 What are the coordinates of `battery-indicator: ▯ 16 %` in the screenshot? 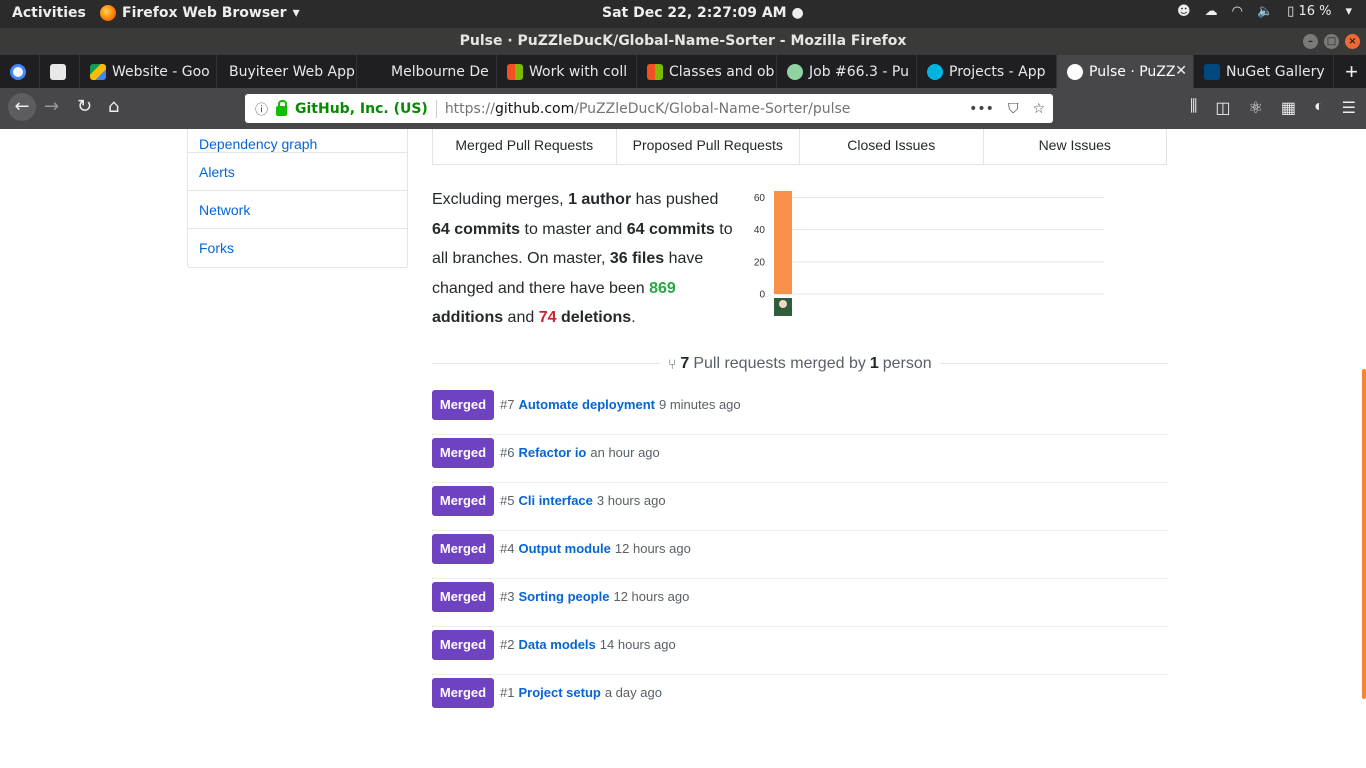 It's located at (1309, 11).